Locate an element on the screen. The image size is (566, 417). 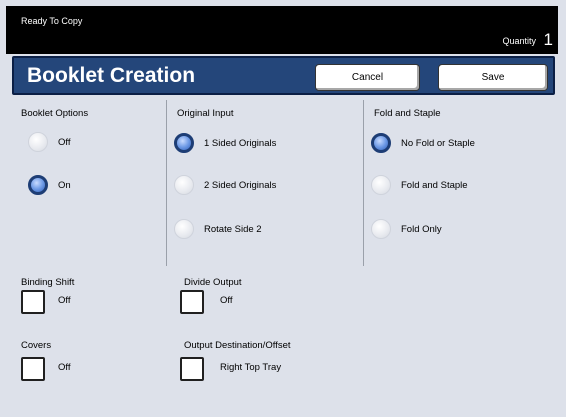
fold-staple-heading: Fold and Staple is located at coordinates (407, 113).